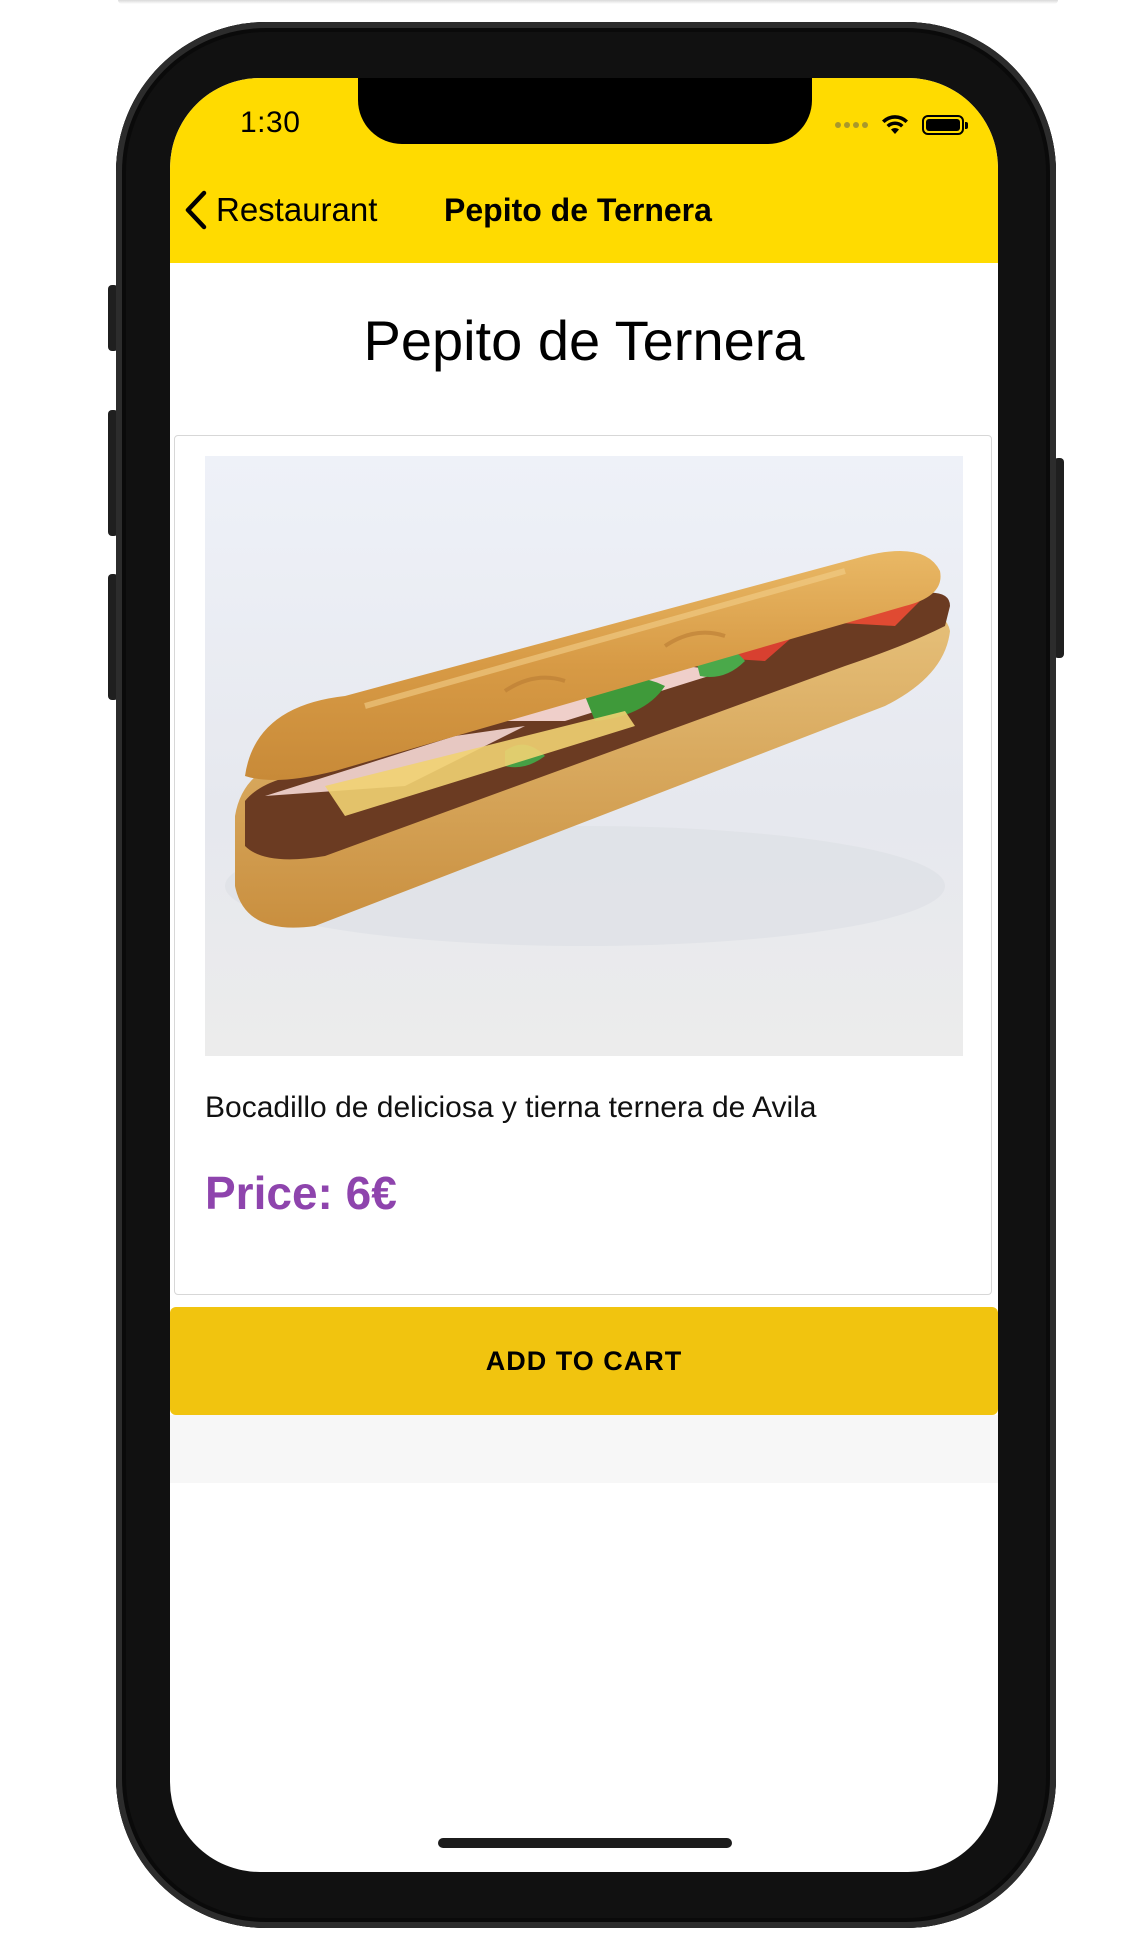 This screenshot has height=1956, width=1142. I want to click on status-indicators, so click(901, 125).